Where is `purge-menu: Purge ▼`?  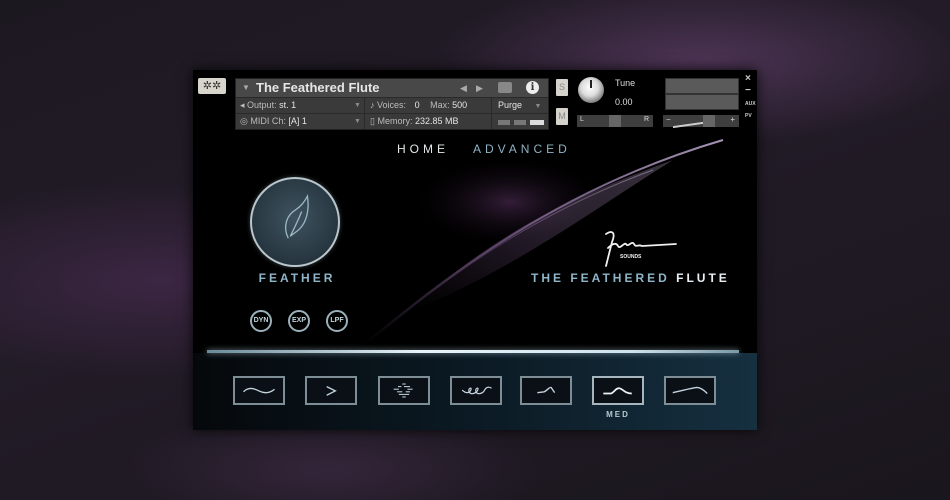
purge-menu: Purge ▼ is located at coordinates (519, 106).